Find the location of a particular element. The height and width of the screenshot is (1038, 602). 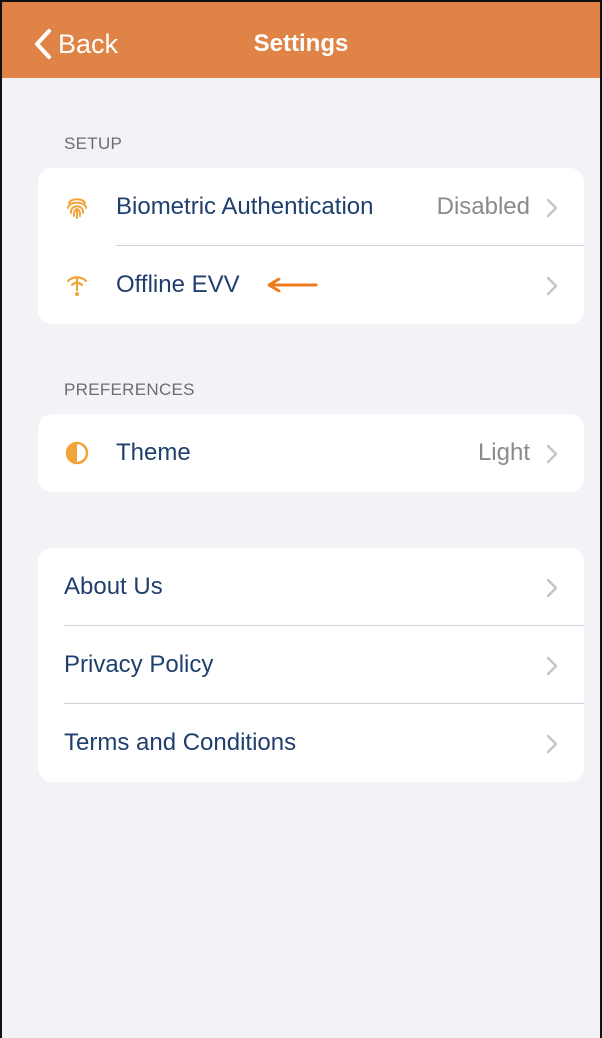

row-about-us: About Us is located at coordinates (311, 587).